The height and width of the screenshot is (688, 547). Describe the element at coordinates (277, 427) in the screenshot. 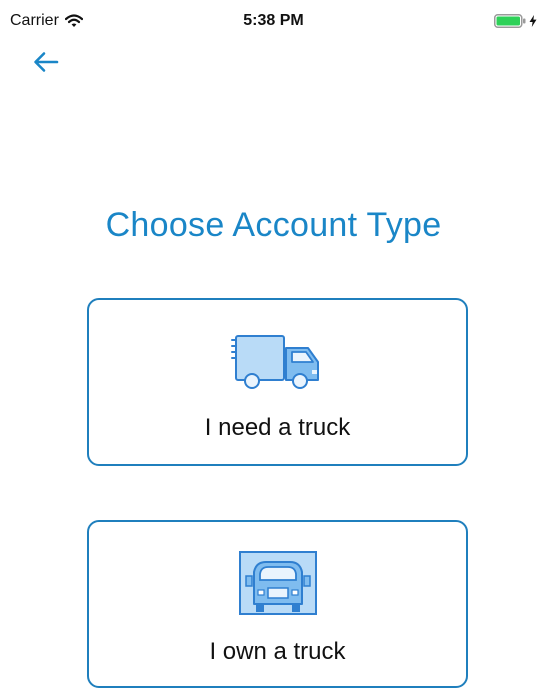

I see `need-truck-label: I need a truck` at that location.